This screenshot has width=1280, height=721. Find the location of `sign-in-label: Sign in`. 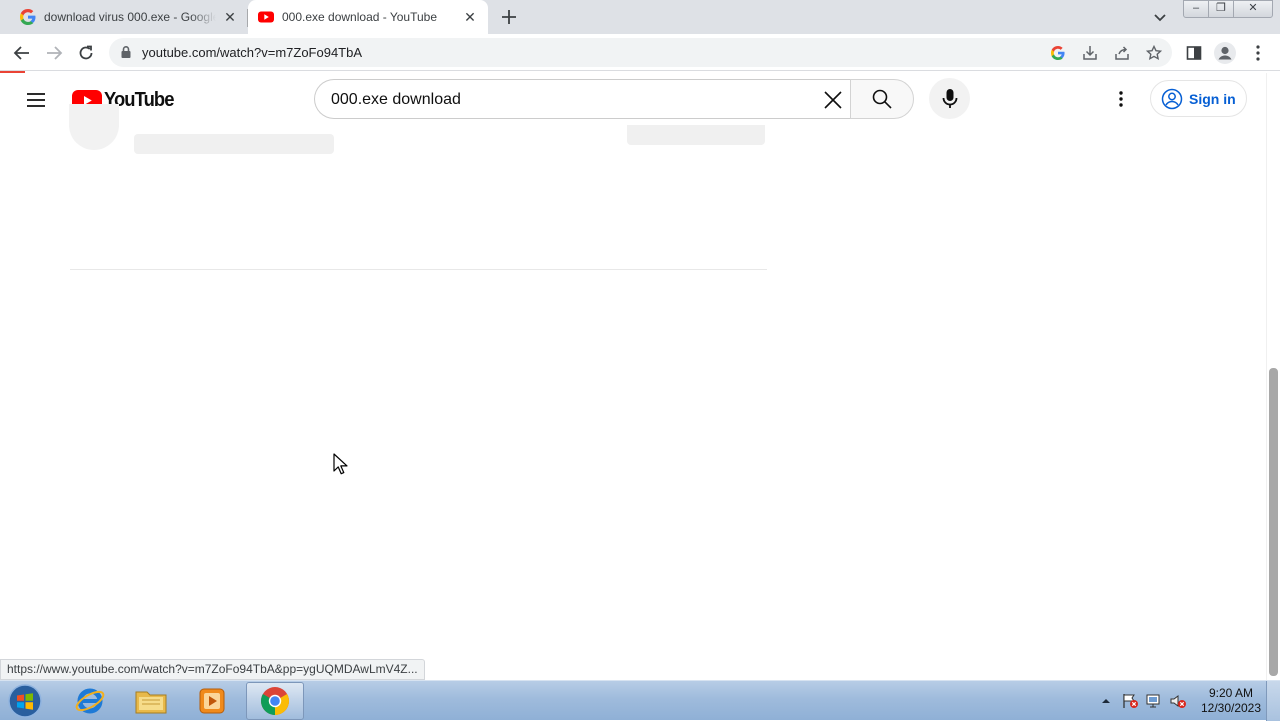

sign-in-label: Sign in is located at coordinates (1212, 98).